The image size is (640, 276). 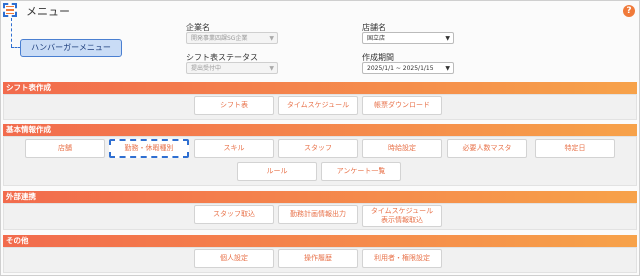 What do you see at coordinates (402, 258) in the screenshot?
I see `user-permission-button: 利用者・権限設定` at bounding box center [402, 258].